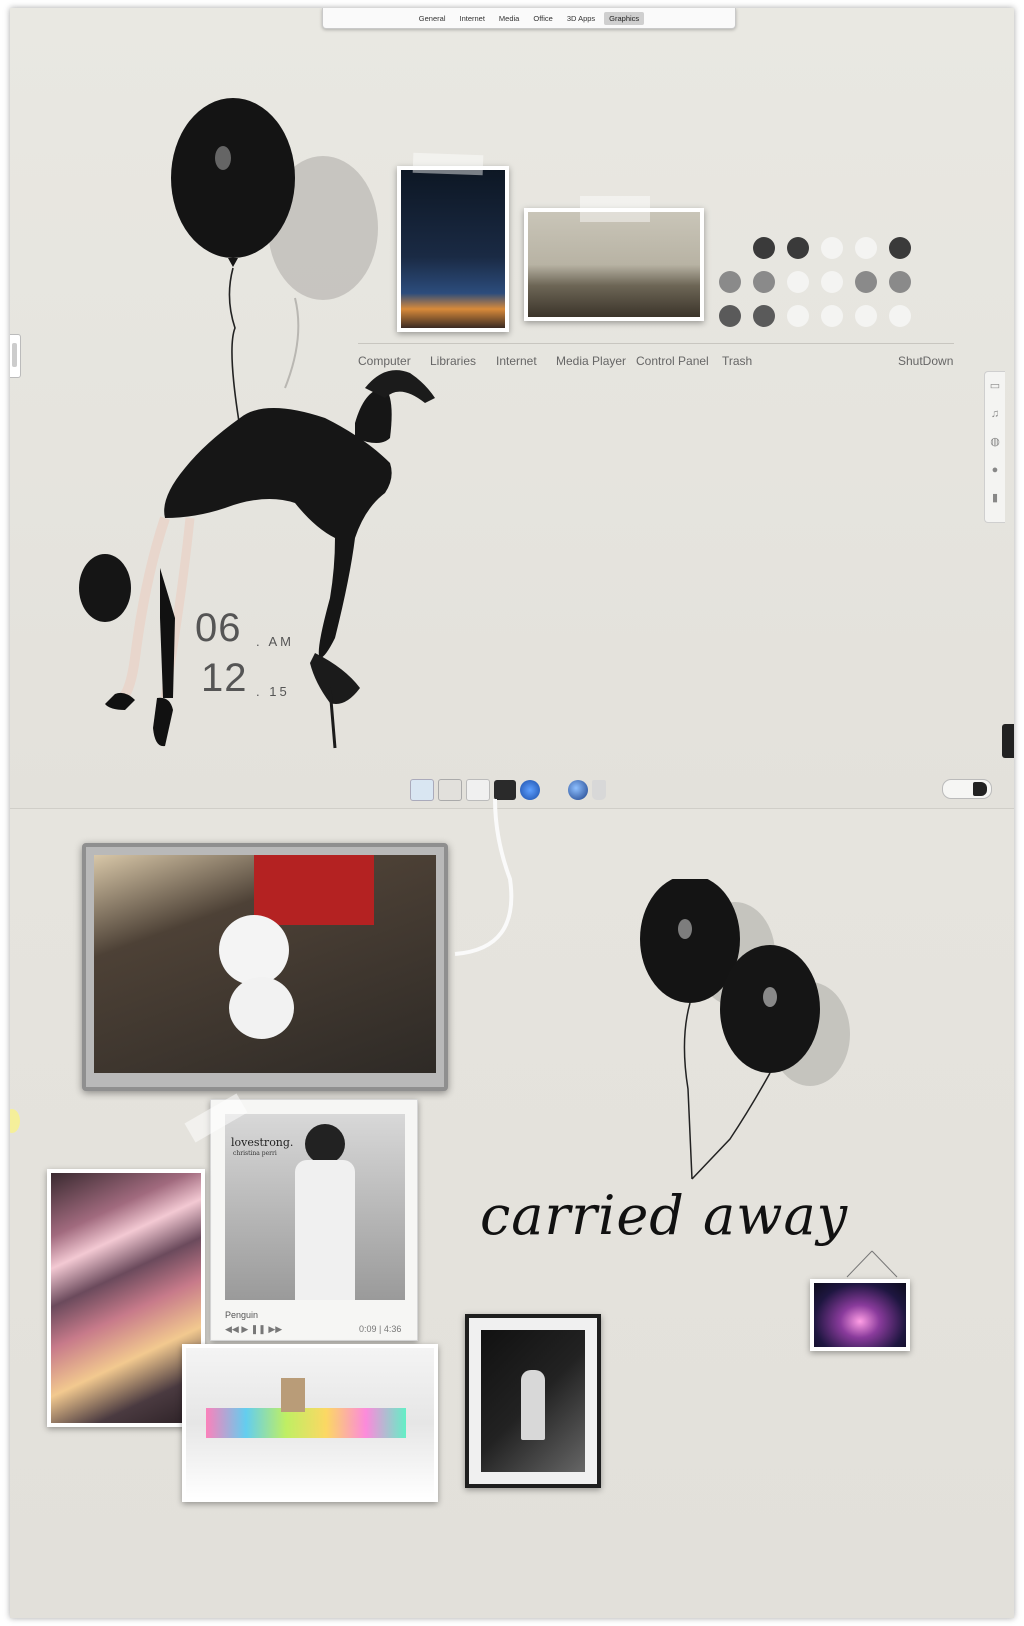  What do you see at coordinates (242, 1315) in the screenshot?
I see `track-name: Penguin` at bounding box center [242, 1315].